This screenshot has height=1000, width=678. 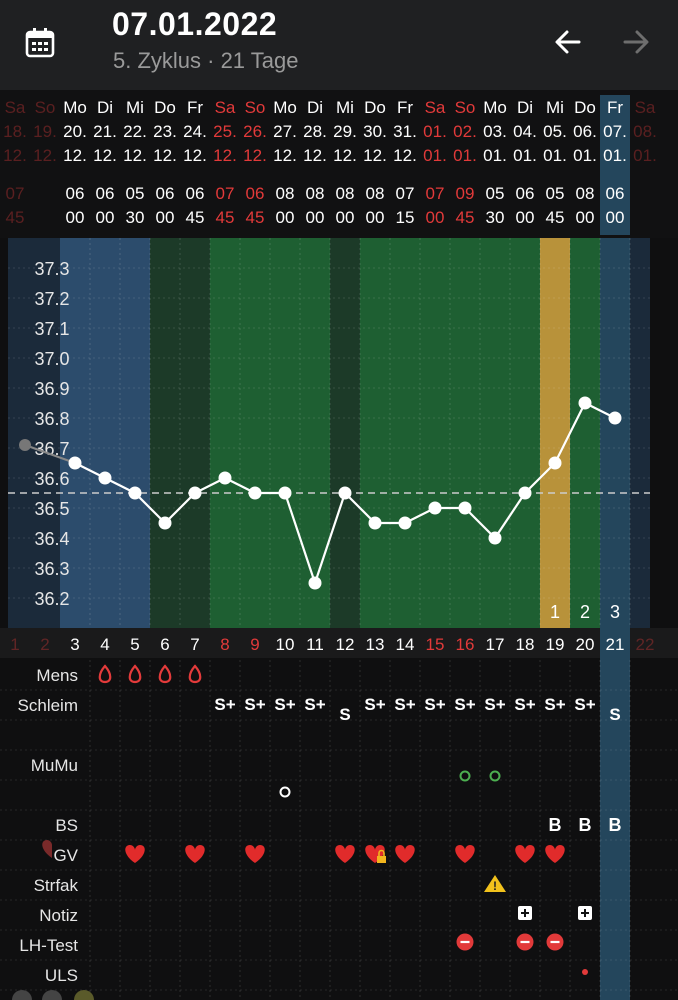 I want to click on row-label-uls: ULS, so click(x=61, y=975).